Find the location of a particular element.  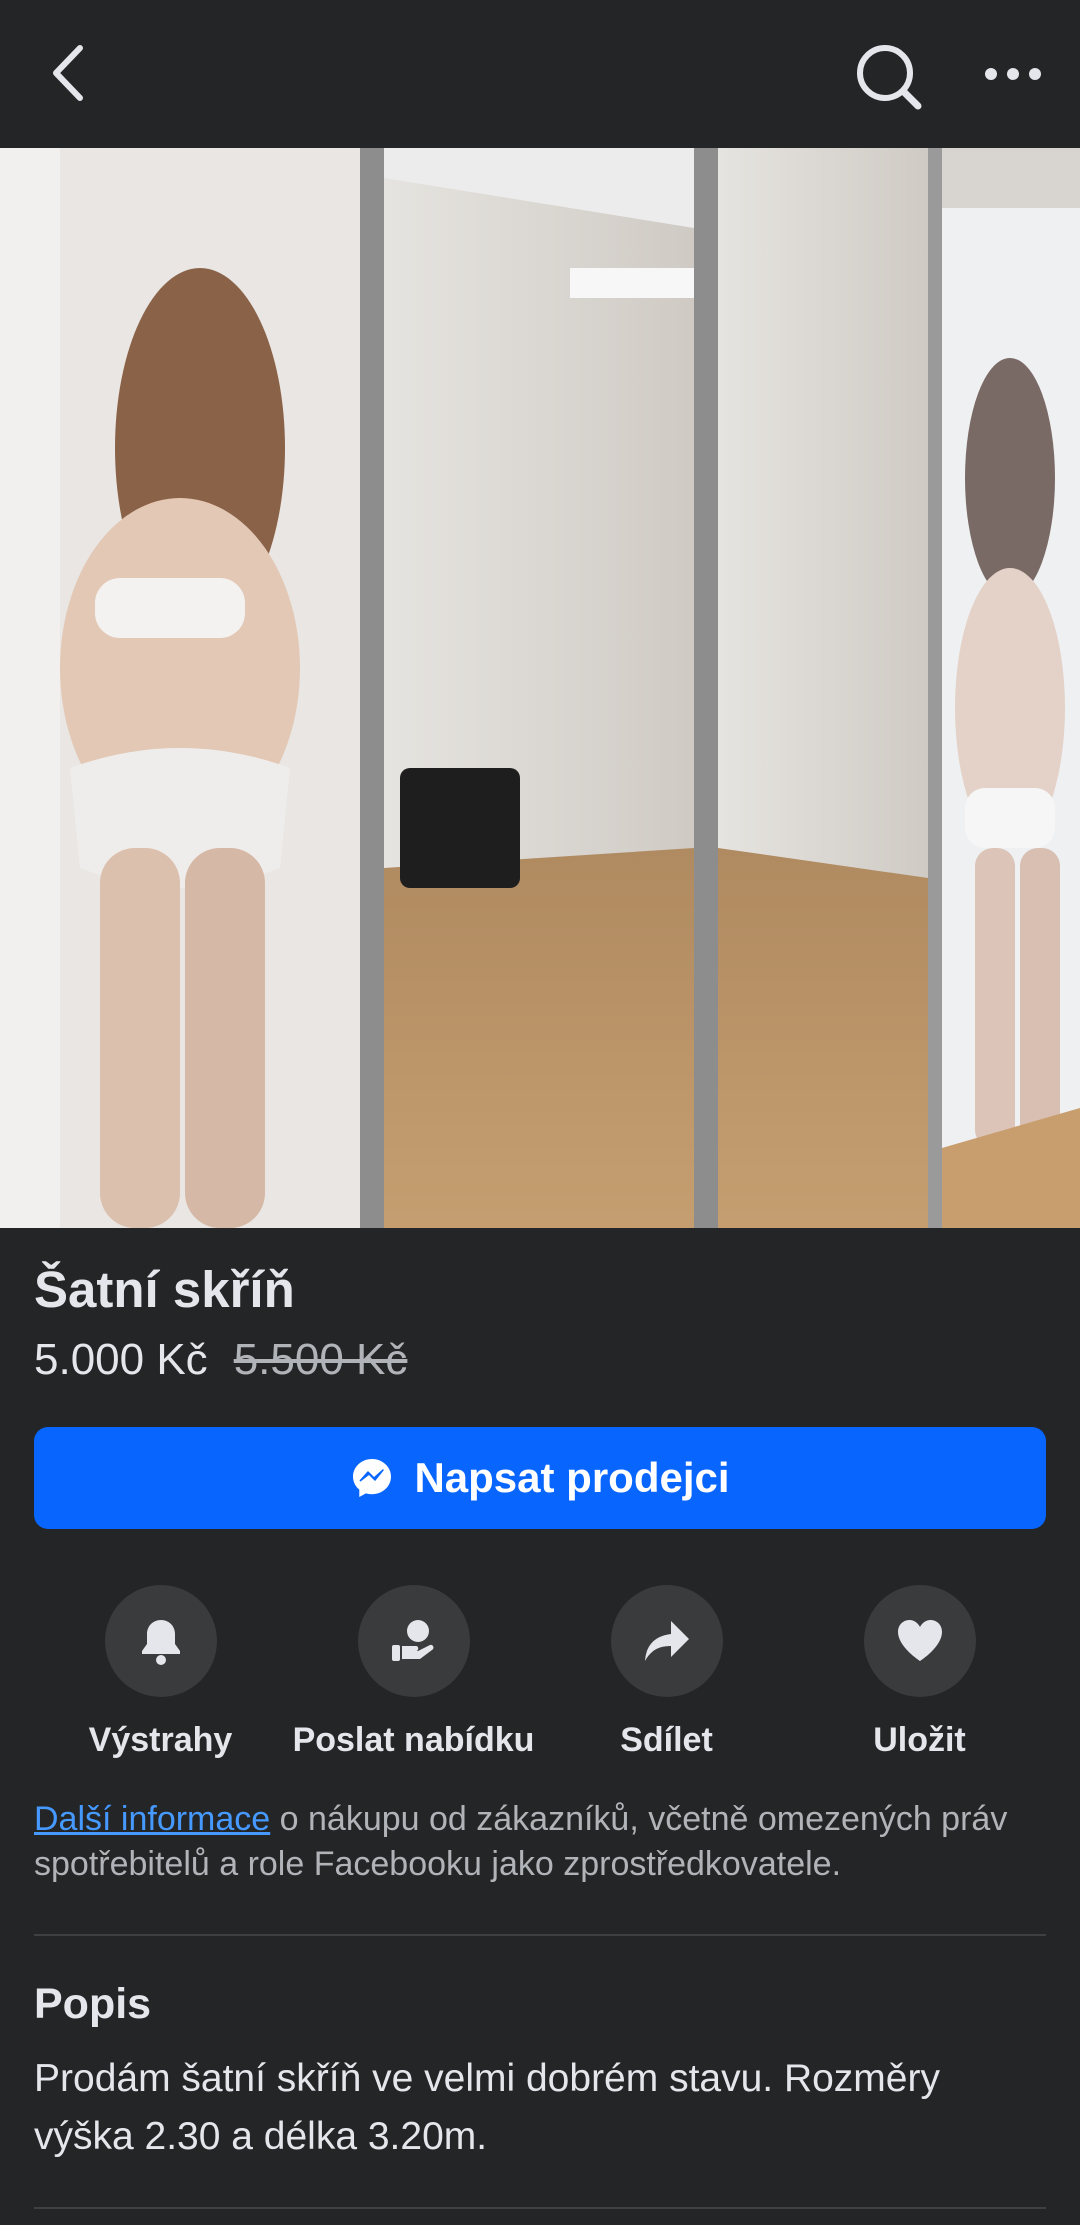

message-seller-label: Napsat prodejci is located at coordinates (572, 1477).